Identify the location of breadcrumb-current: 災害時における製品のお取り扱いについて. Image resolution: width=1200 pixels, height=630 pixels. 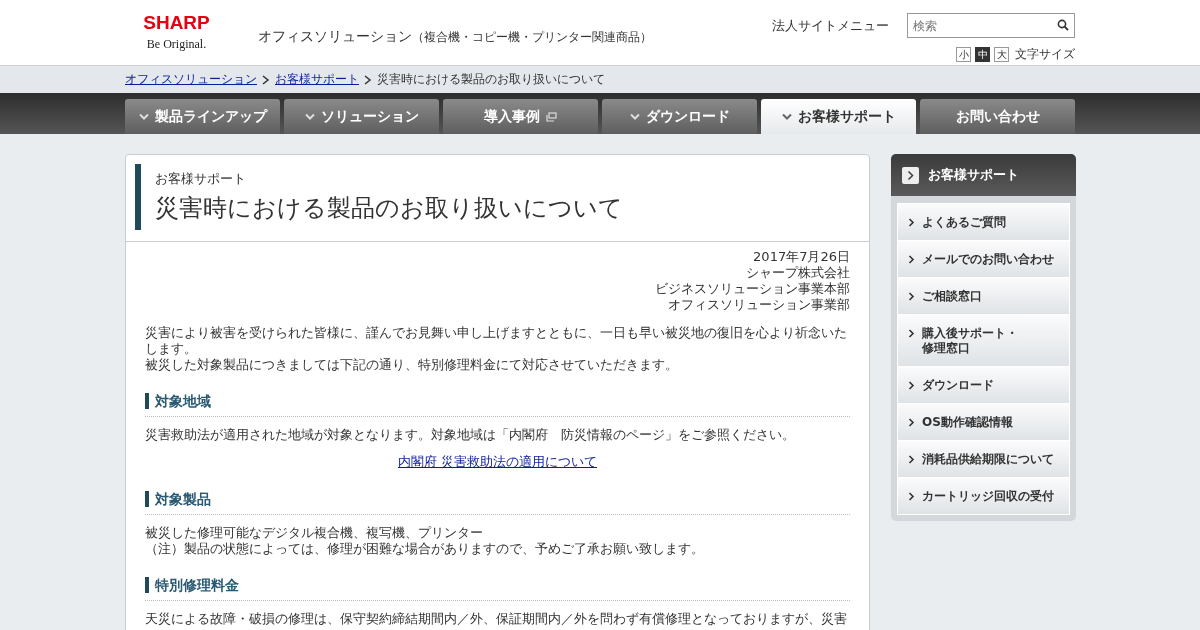
(491, 79).